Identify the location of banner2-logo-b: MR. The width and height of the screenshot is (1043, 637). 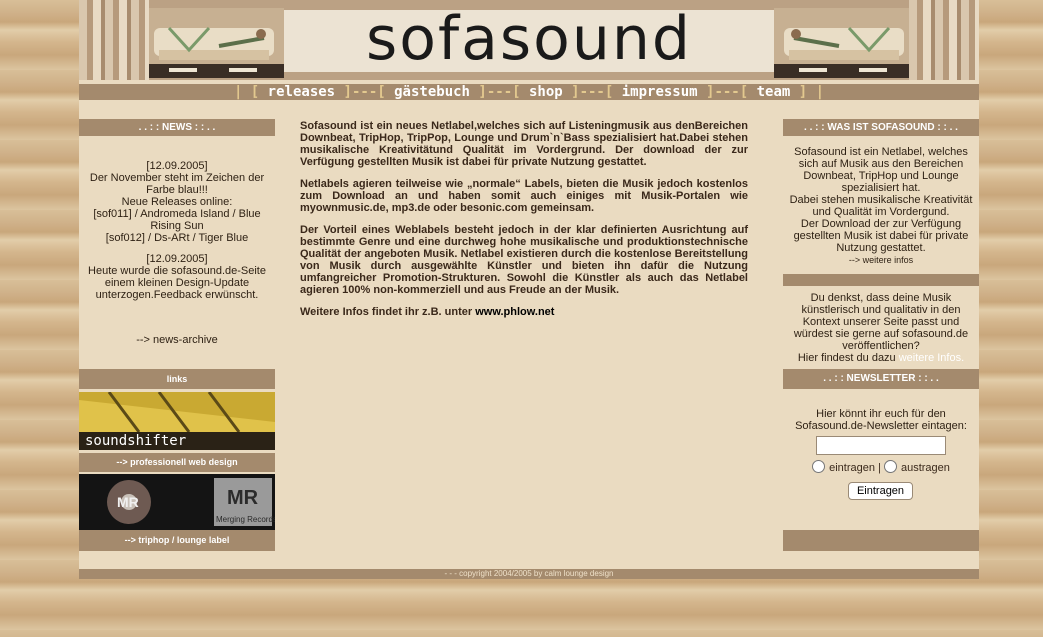
(243, 498).